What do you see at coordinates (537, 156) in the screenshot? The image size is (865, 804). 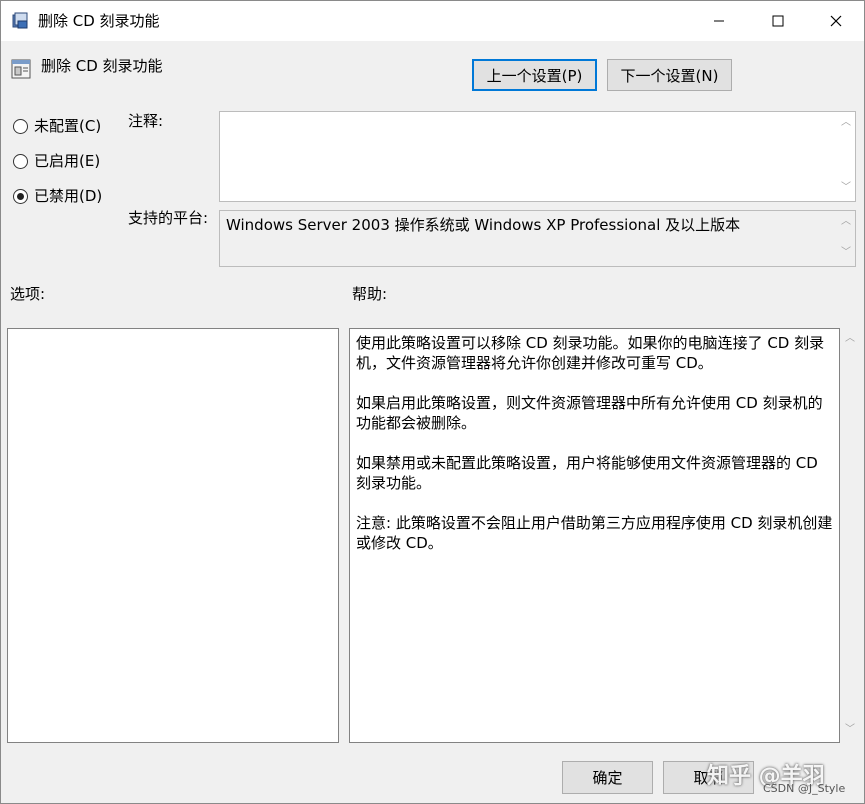 I see `comment-textarea: ︿ ﹀` at bounding box center [537, 156].